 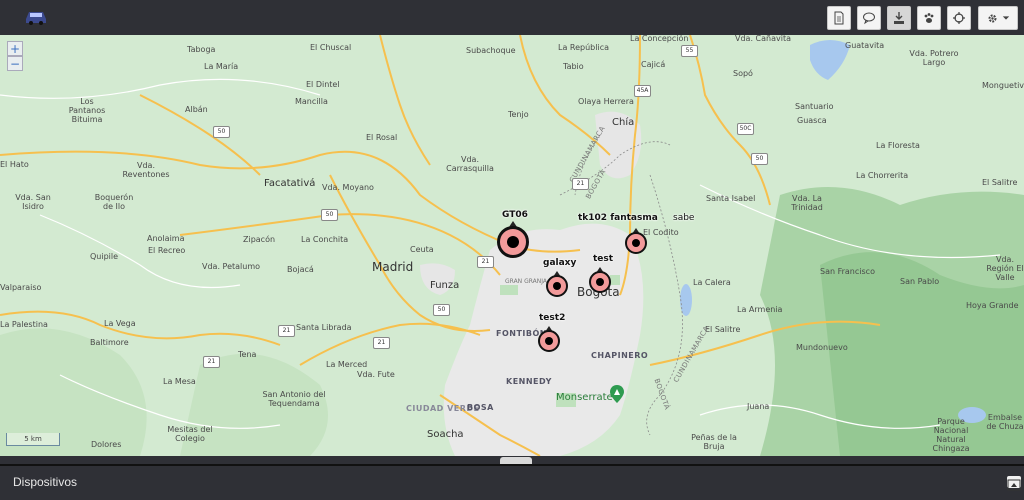 I want to click on place-label: Vda. Cañavita, so click(x=763, y=39).